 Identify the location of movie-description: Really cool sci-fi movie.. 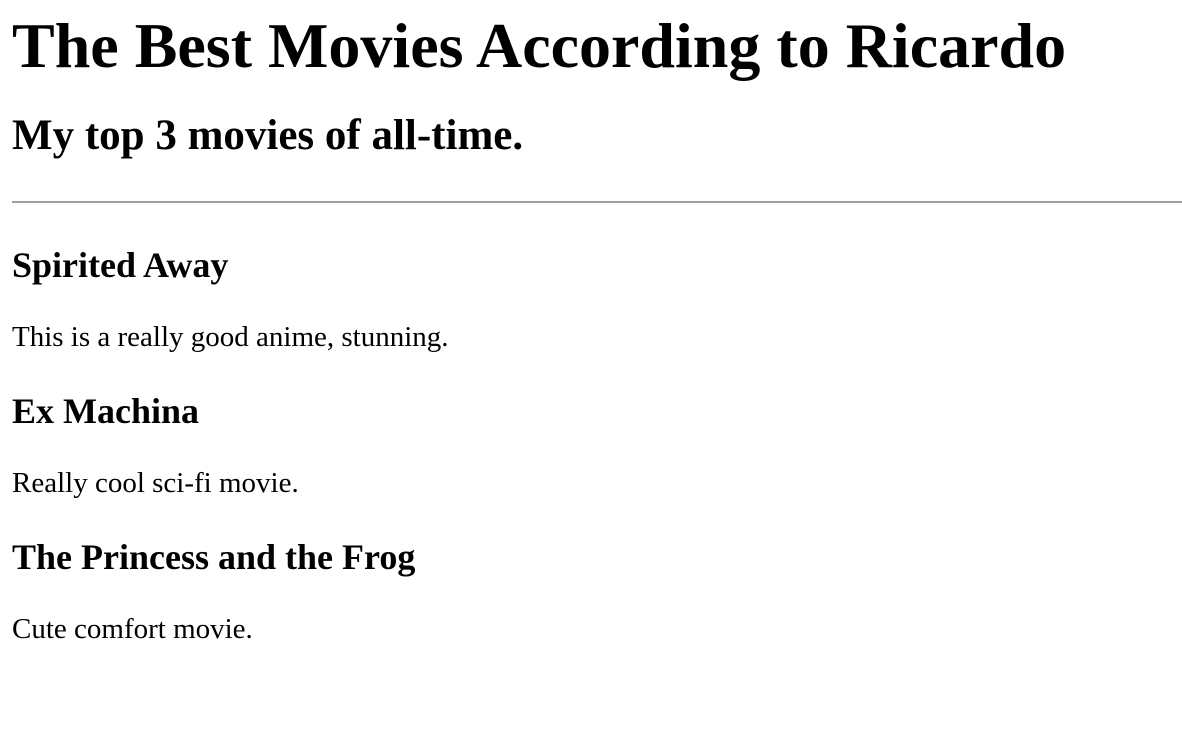
(155, 483).